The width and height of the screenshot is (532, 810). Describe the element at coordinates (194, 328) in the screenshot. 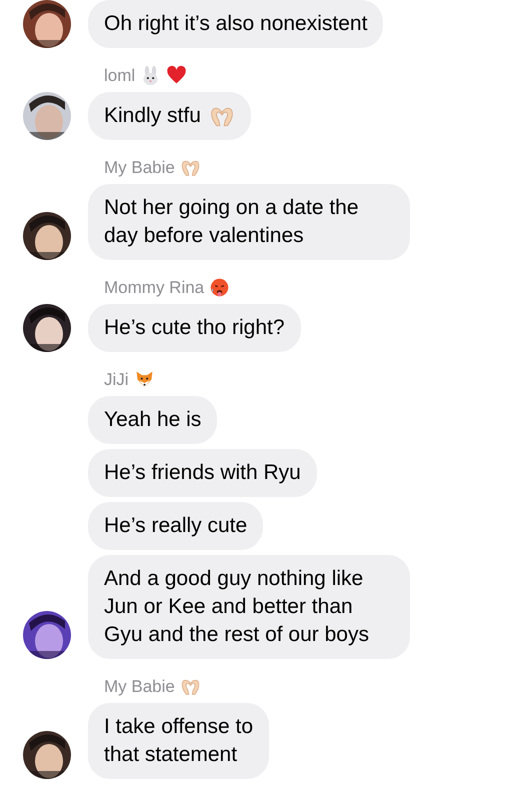

I see `message-text: He’s cute tho right?` at that location.